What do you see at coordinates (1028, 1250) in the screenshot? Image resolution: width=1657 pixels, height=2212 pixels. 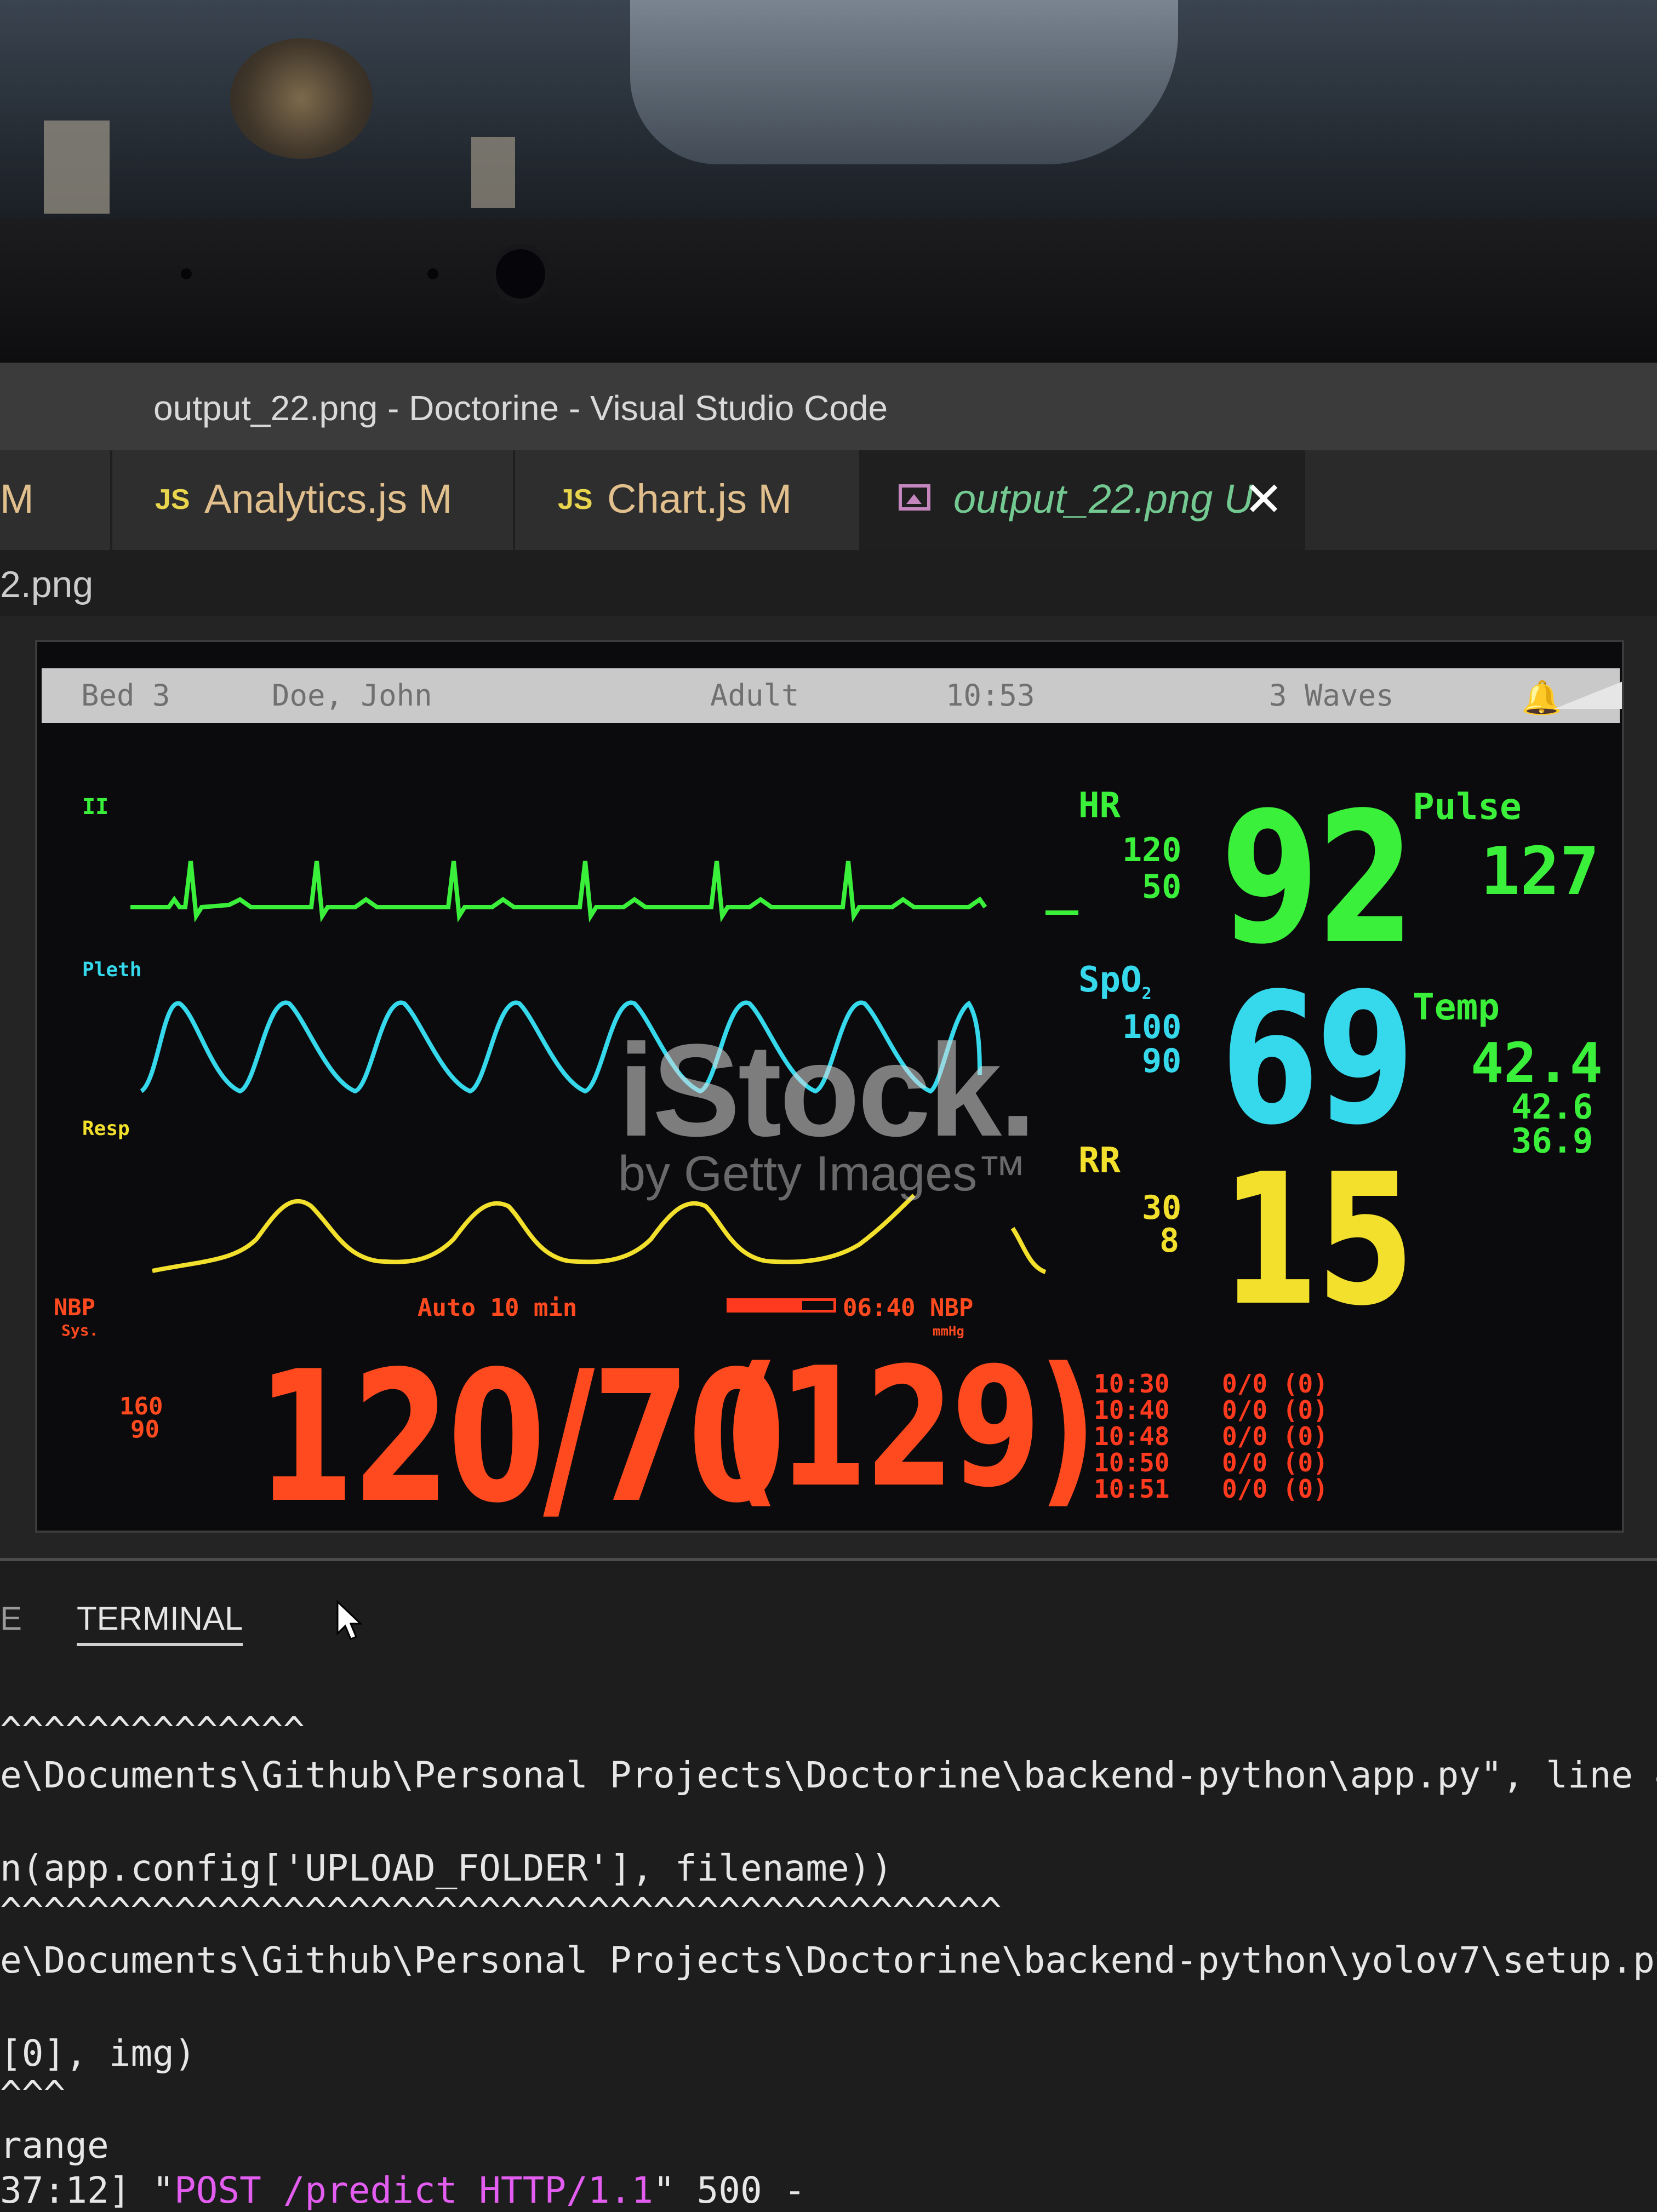 I see `resp-waveform-tail` at bounding box center [1028, 1250].